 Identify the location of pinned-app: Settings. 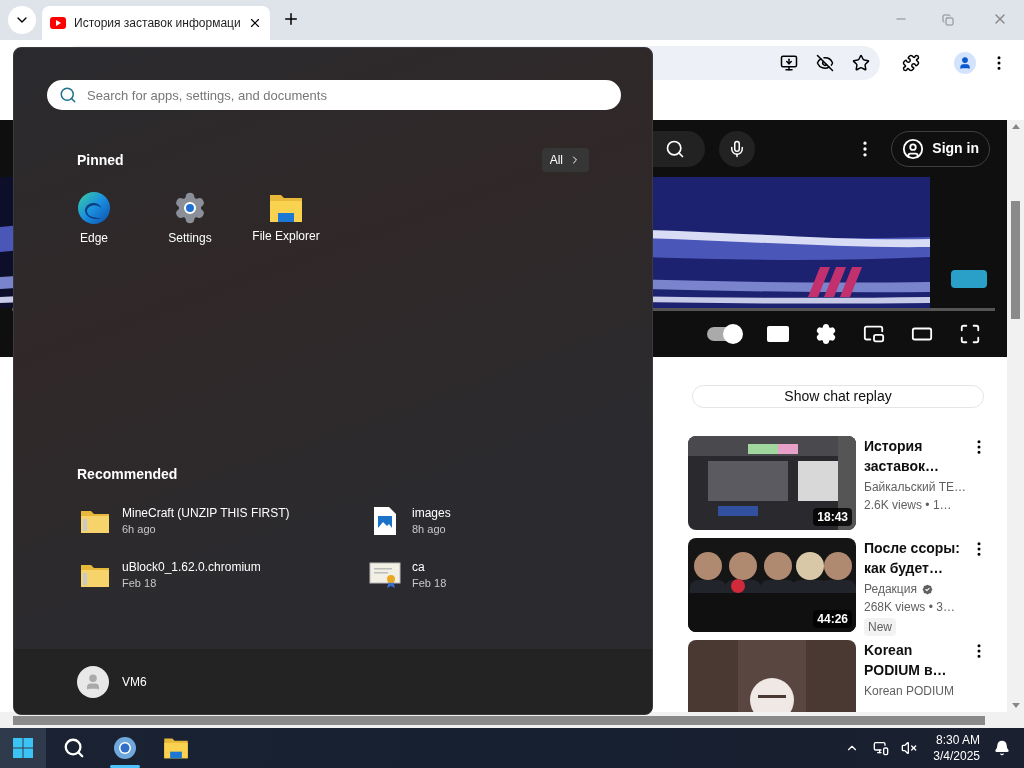
(190, 219).